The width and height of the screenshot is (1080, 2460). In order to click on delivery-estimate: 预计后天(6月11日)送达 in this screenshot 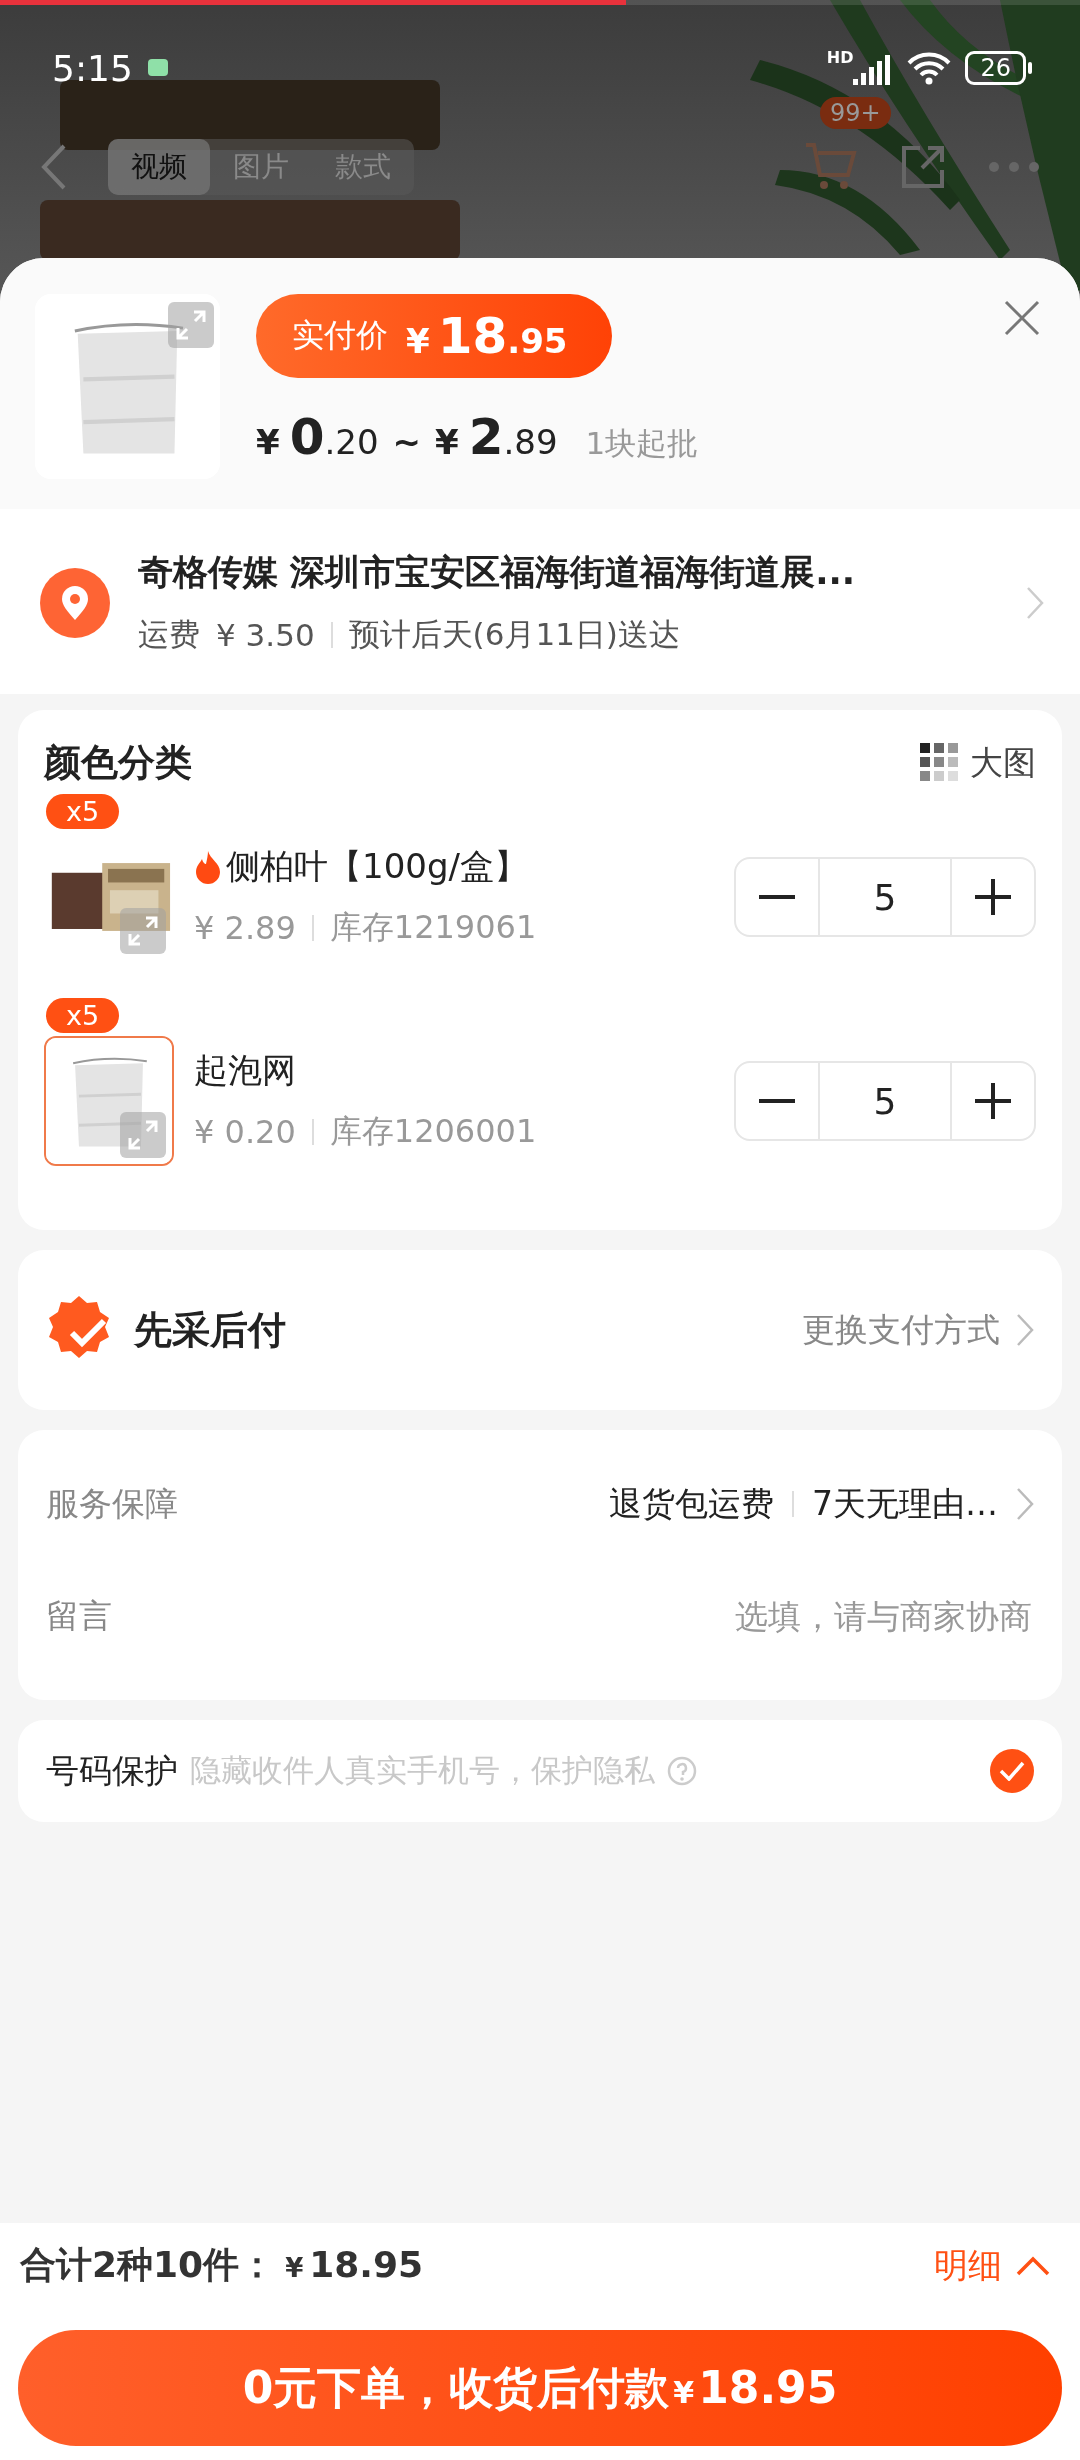, I will do `click(514, 634)`.